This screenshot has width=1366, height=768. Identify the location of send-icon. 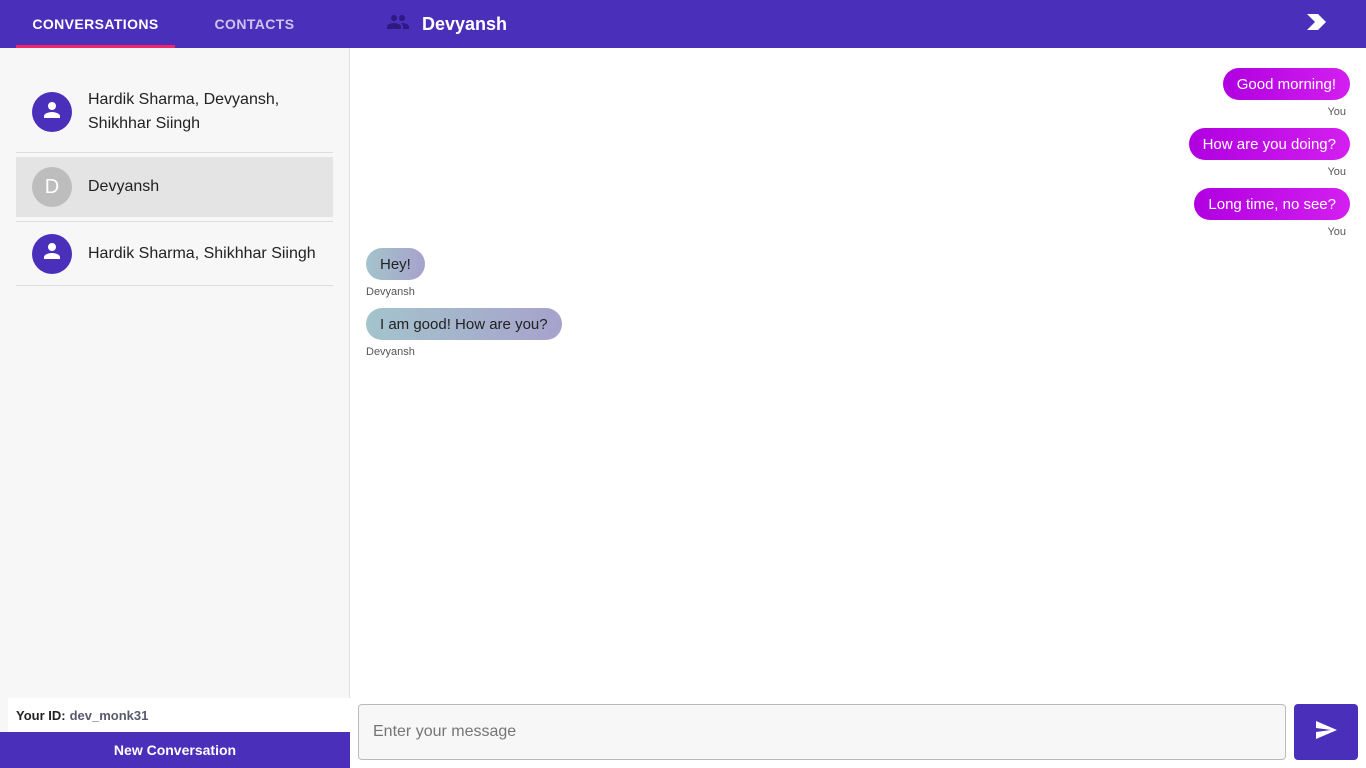
(1326, 732).